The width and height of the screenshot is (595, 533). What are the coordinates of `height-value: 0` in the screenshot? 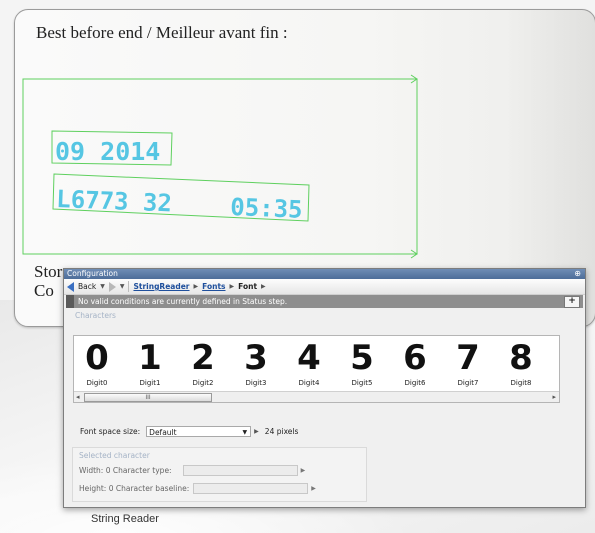 It's located at (111, 488).